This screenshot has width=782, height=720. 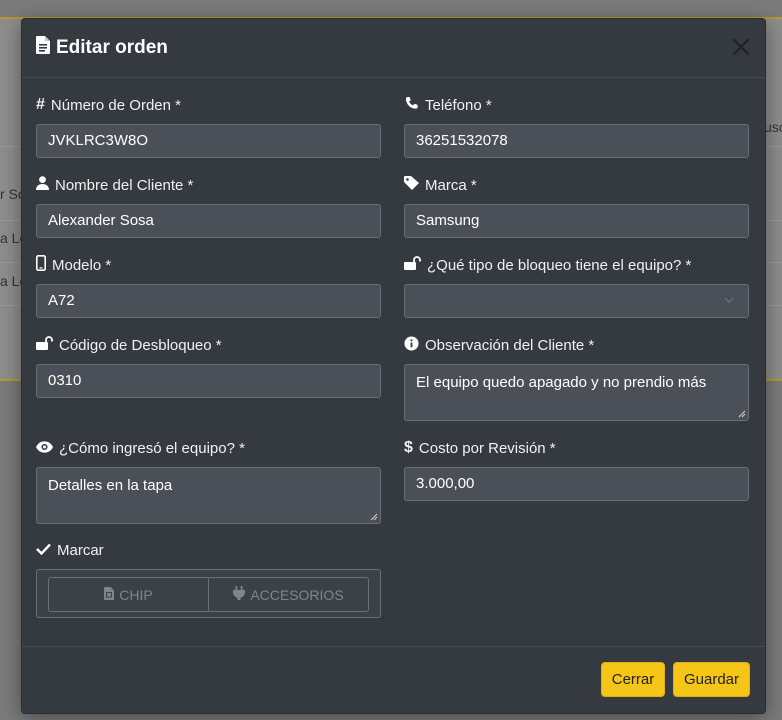 What do you see at coordinates (576, 392) in the screenshot?
I see `observation-textarea: El equipo quedo apagado y no prendio más` at bounding box center [576, 392].